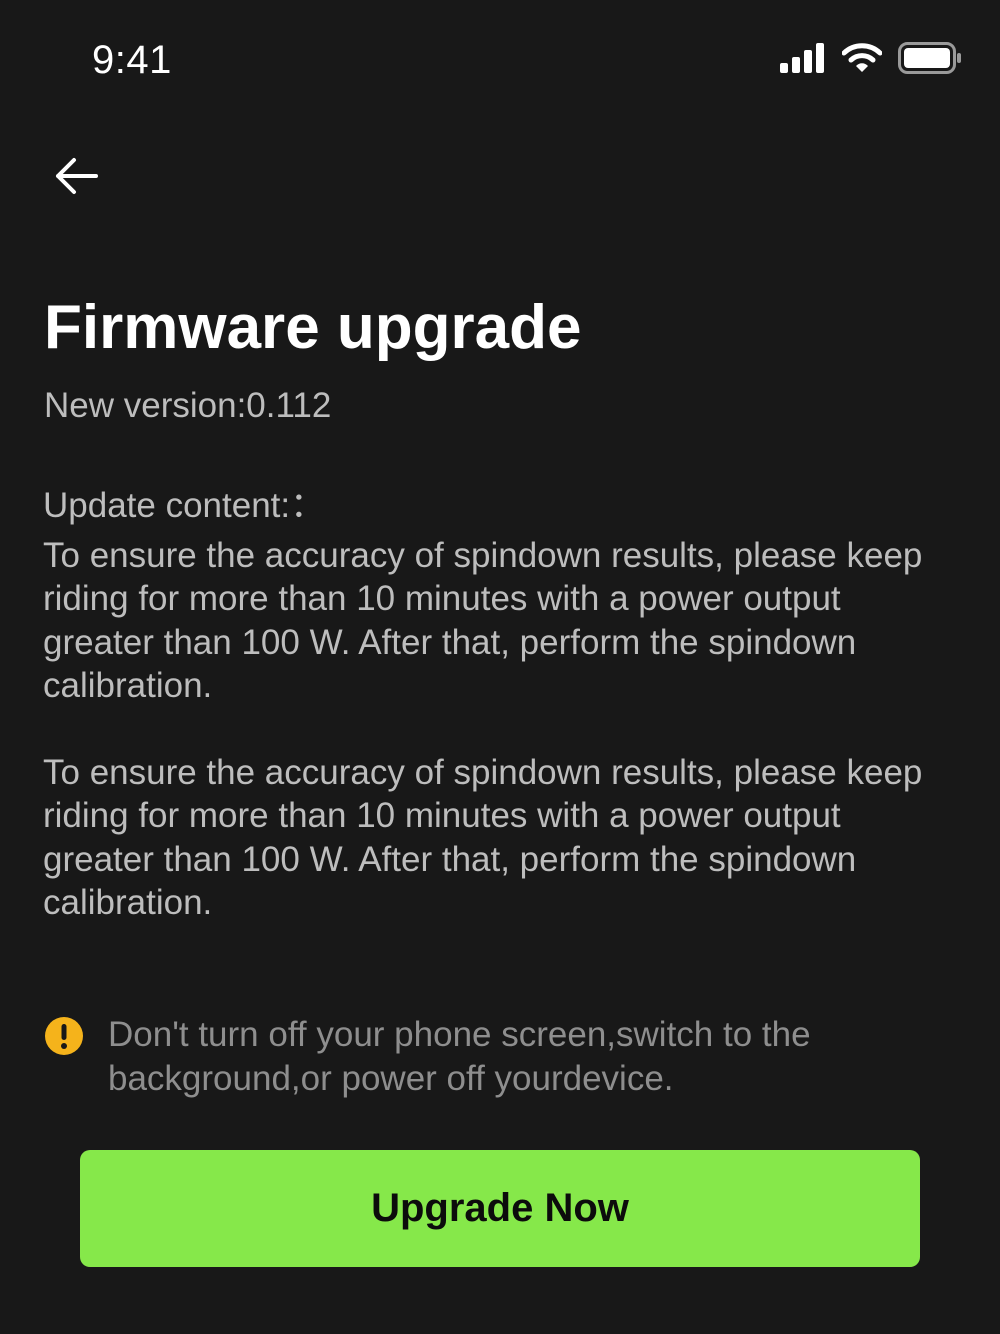  Describe the element at coordinates (132, 60) in the screenshot. I see `status-time: 9:41` at that location.